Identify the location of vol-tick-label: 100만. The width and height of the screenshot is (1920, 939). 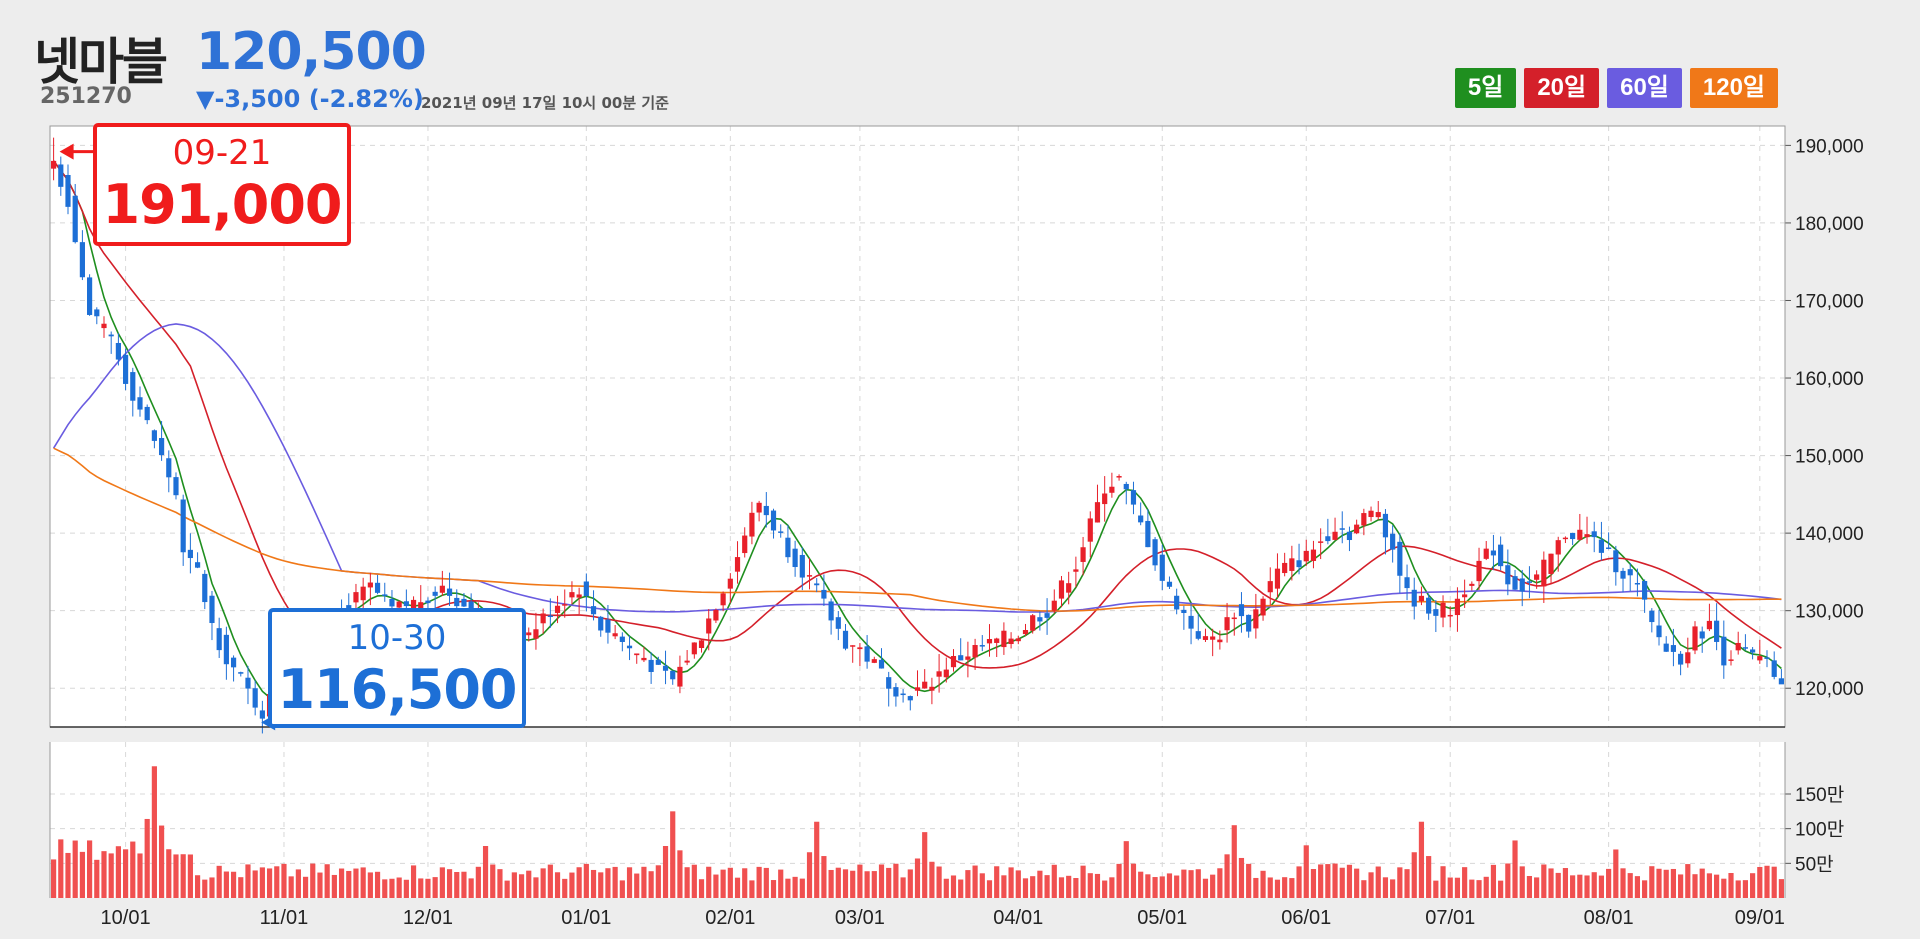
(1819, 830).